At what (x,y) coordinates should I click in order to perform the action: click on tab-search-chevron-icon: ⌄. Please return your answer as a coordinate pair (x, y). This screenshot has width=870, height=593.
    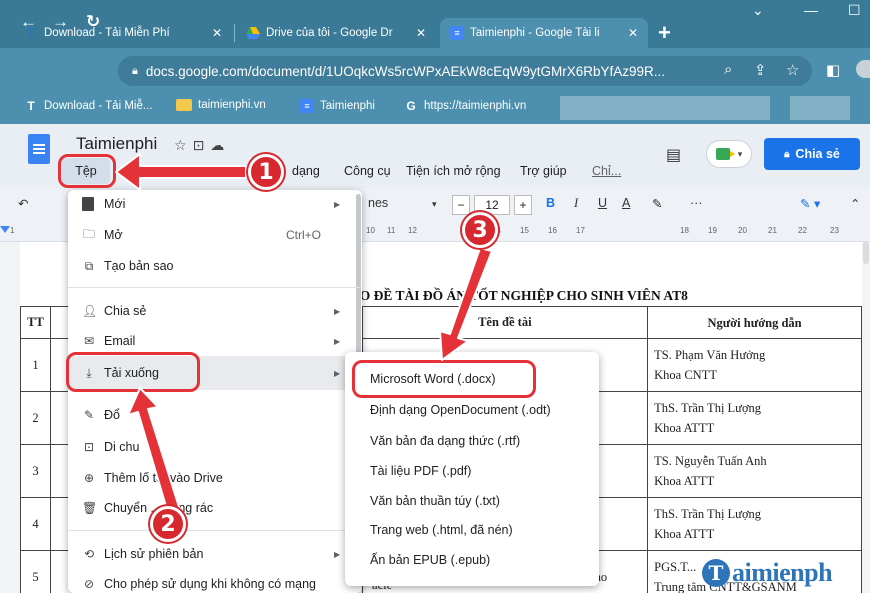
    Looking at the image, I should click on (758, 10).